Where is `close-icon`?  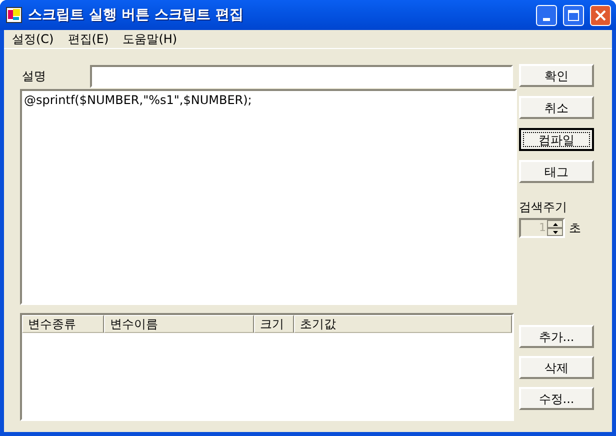 close-icon is located at coordinates (600, 15).